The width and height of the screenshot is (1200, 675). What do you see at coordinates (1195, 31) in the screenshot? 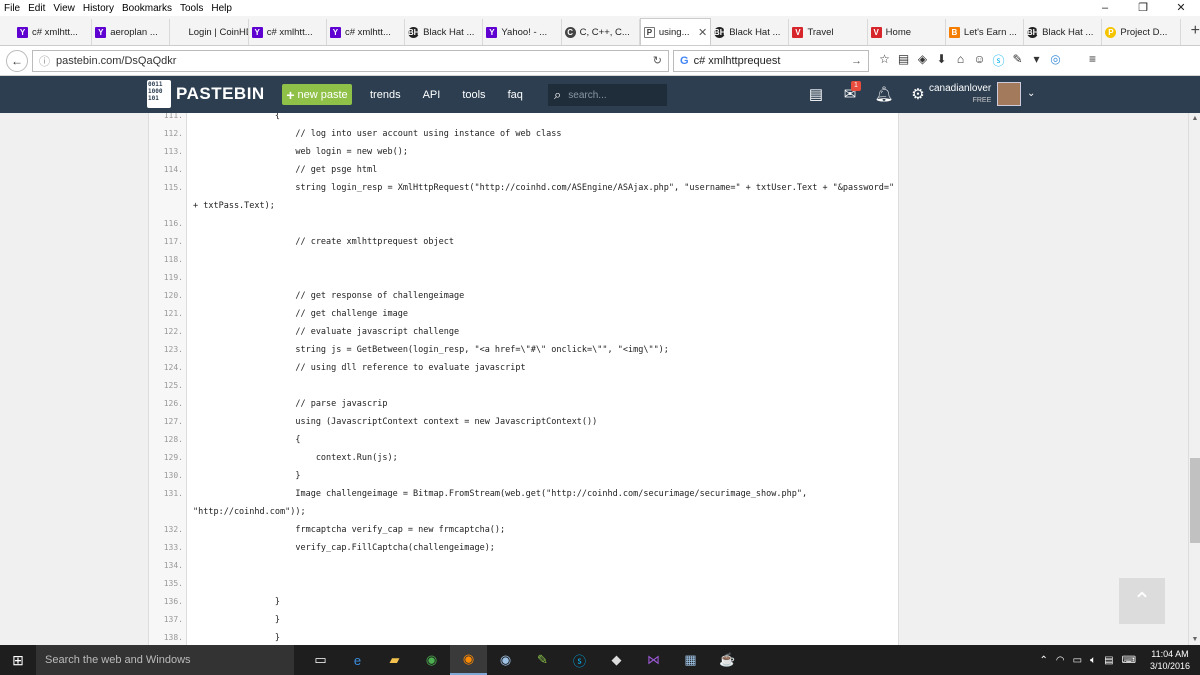
I see `new-tab-button: +` at bounding box center [1195, 31].